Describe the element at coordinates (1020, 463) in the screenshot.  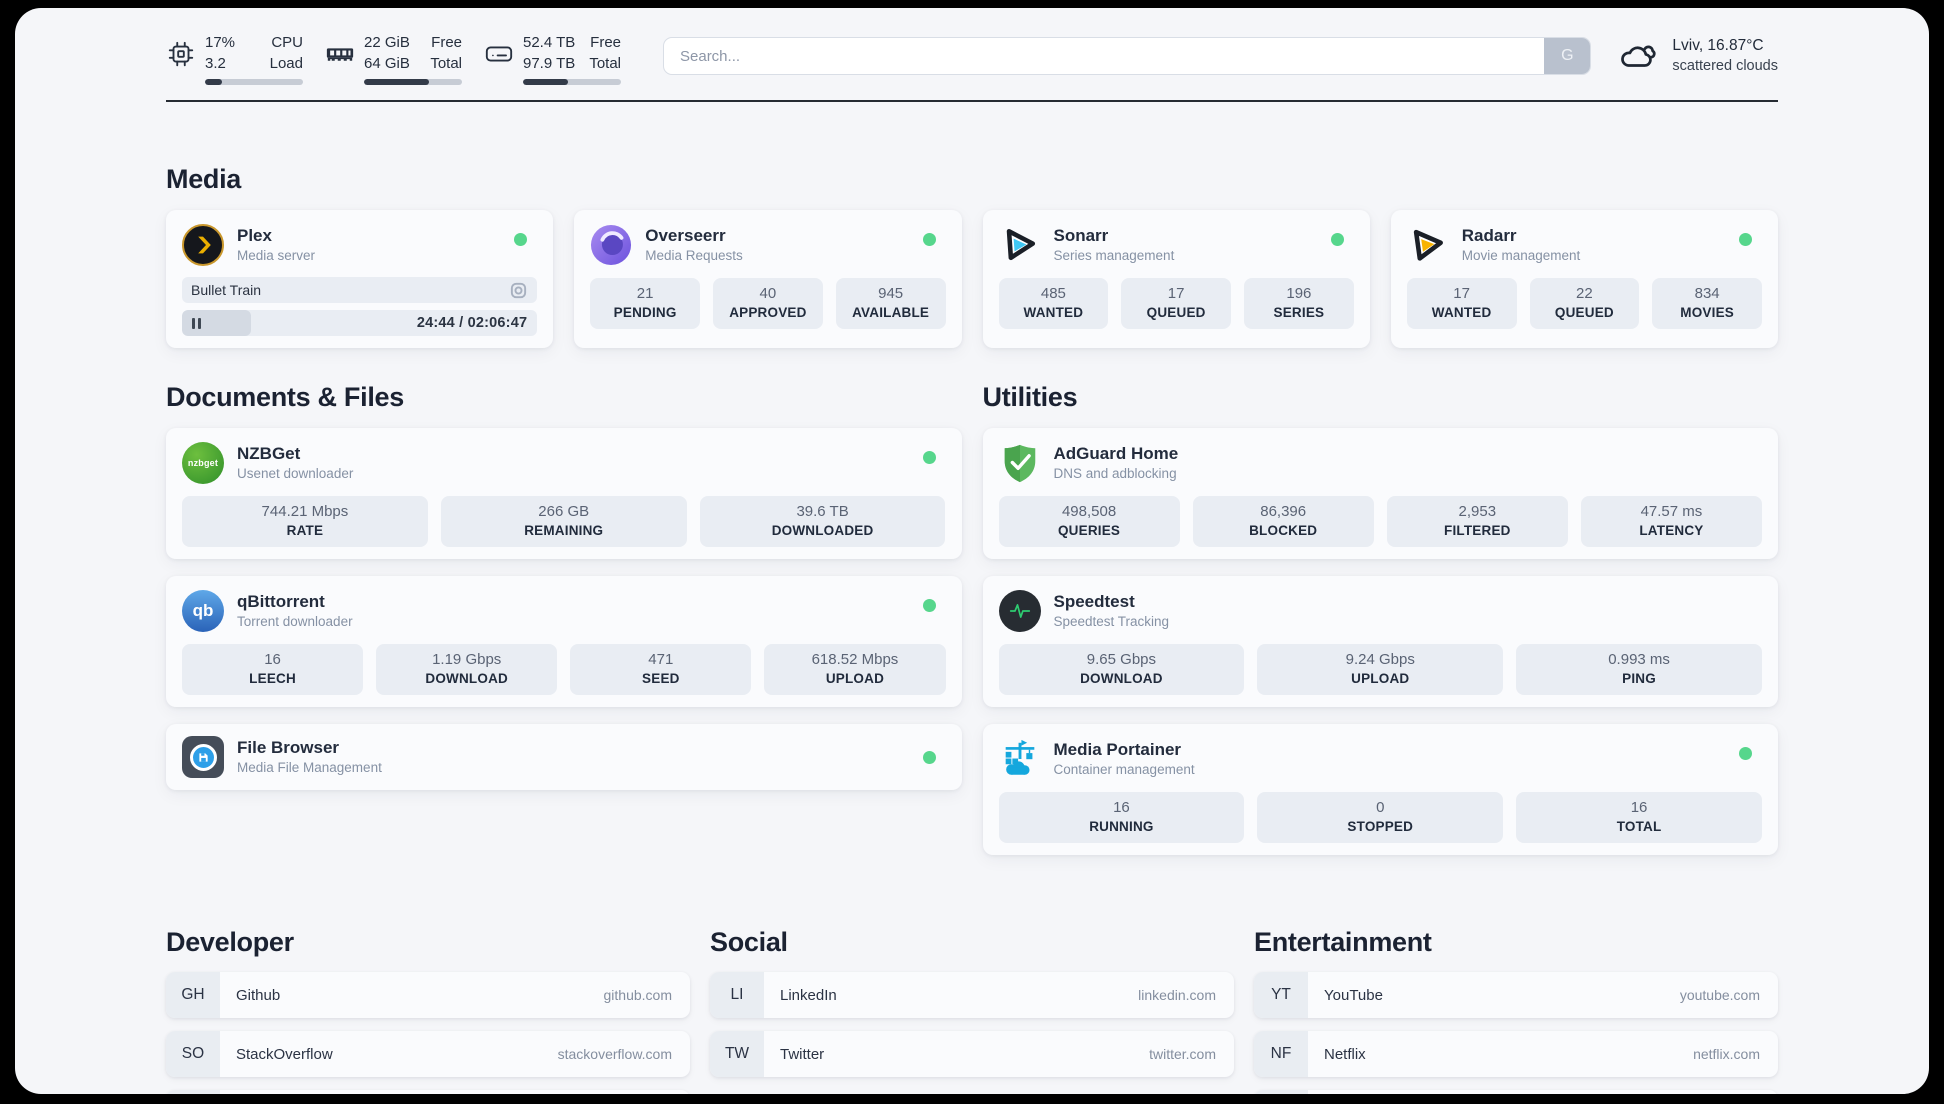
I see `adguard-icon` at that location.